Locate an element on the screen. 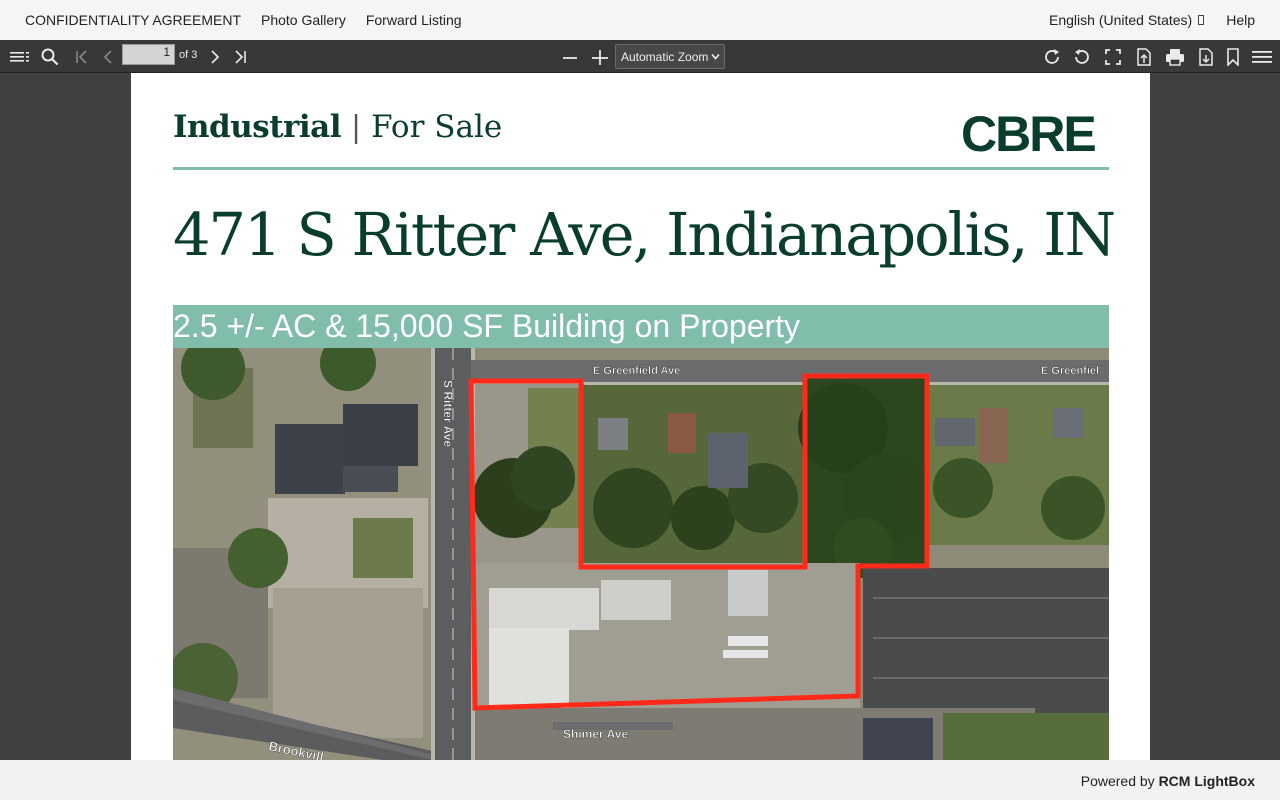  map-label-greenfield-right: E Greenfiel is located at coordinates (1070, 371).